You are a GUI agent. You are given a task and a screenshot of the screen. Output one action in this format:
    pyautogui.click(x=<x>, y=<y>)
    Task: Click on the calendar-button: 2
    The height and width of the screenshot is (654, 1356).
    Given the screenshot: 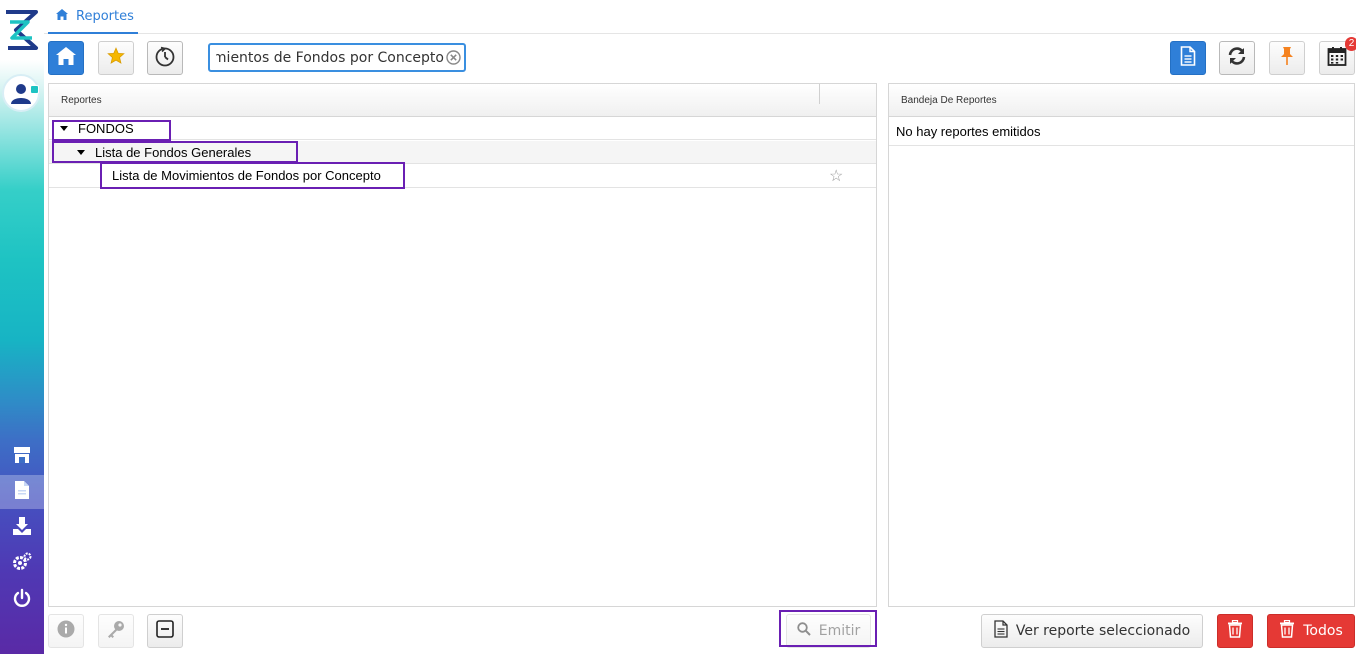 What is the action you would take?
    pyautogui.click(x=1337, y=56)
    